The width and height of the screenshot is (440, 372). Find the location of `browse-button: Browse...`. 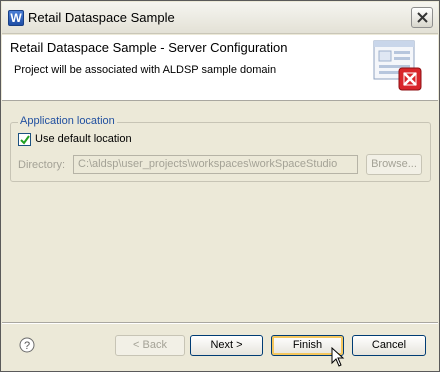

browse-button: Browse... is located at coordinates (394, 164).